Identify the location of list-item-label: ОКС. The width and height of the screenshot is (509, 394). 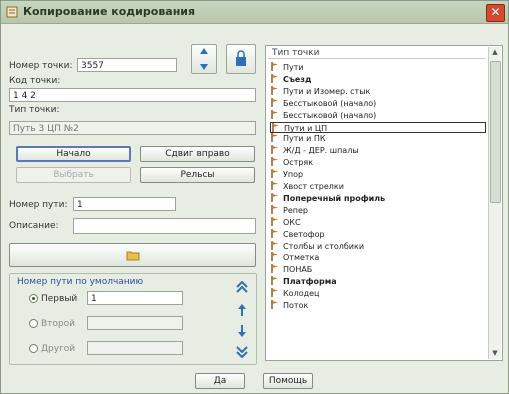
(292, 222).